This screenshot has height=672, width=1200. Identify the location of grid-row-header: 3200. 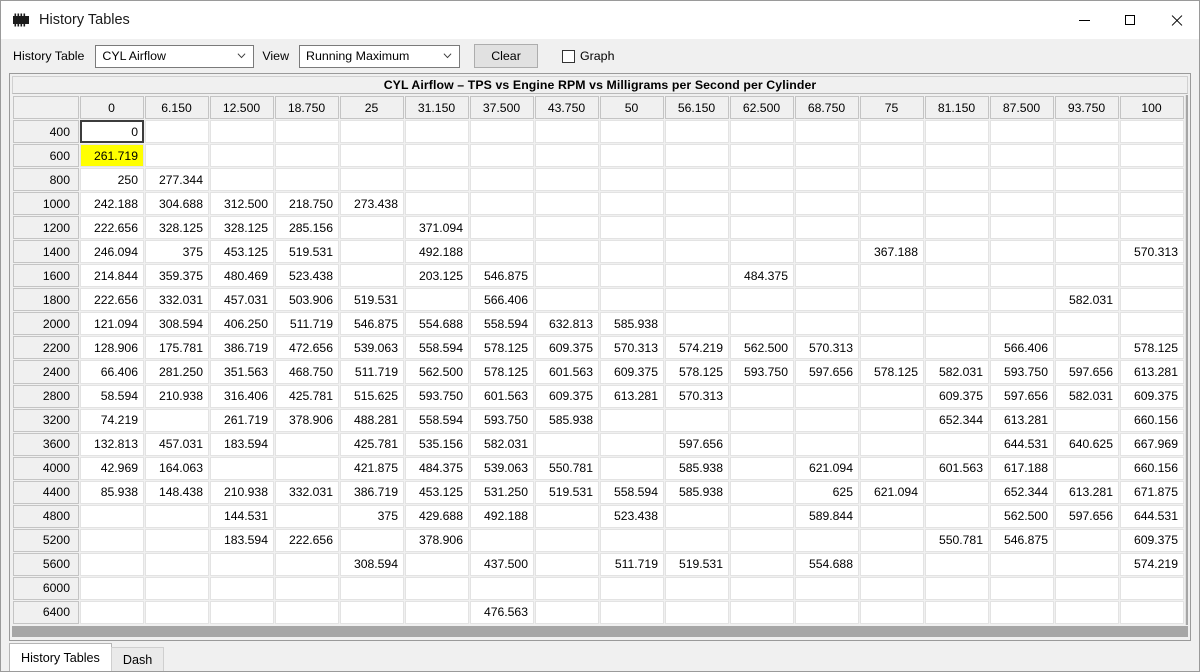
(46, 420).